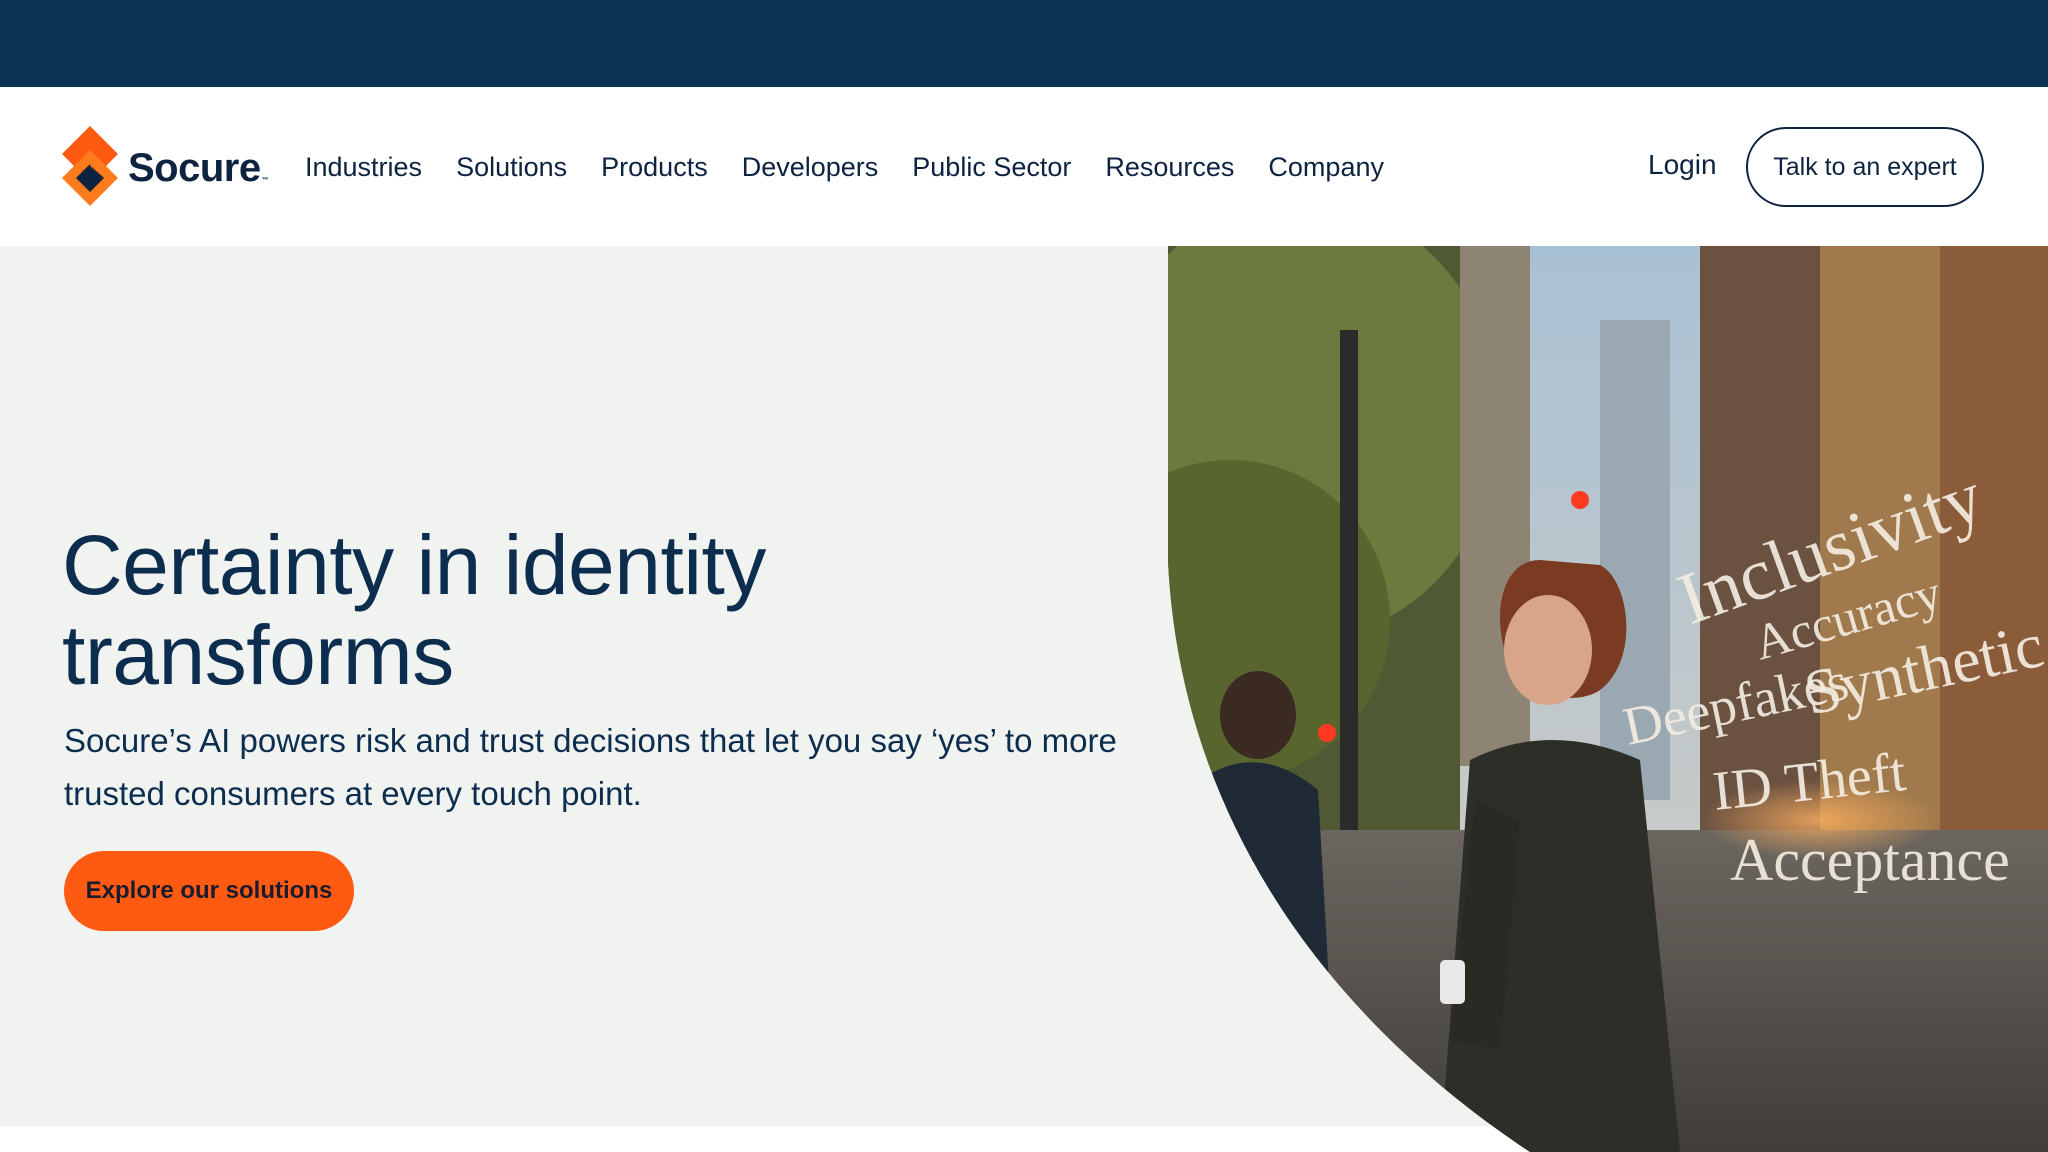 The height and width of the screenshot is (1152, 2048). Describe the element at coordinates (991, 167) in the screenshot. I see `nav-item-public-sector: Public Sector` at that location.